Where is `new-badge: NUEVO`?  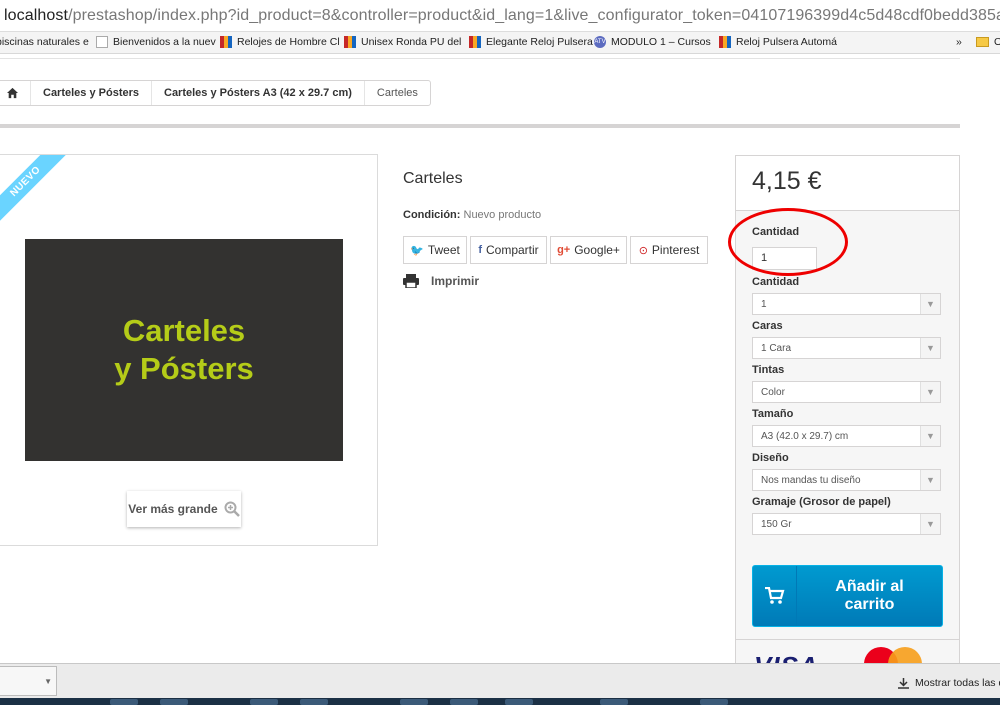 new-badge: NUEVO is located at coordinates (36, 191).